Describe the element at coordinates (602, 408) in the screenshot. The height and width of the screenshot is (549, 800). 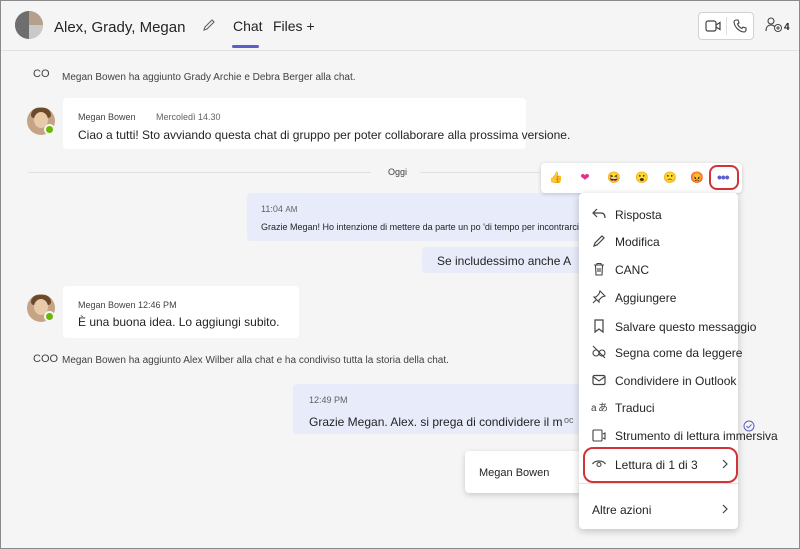
I see `svg-text: あ` at that location.